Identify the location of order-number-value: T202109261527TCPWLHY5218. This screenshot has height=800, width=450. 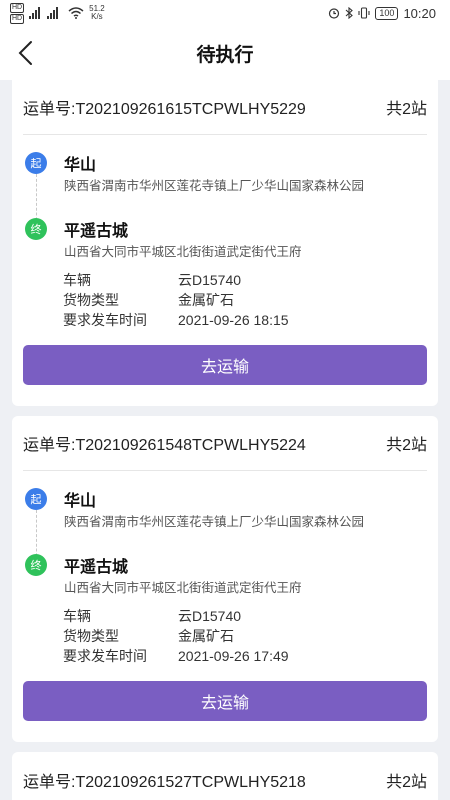
(190, 782).